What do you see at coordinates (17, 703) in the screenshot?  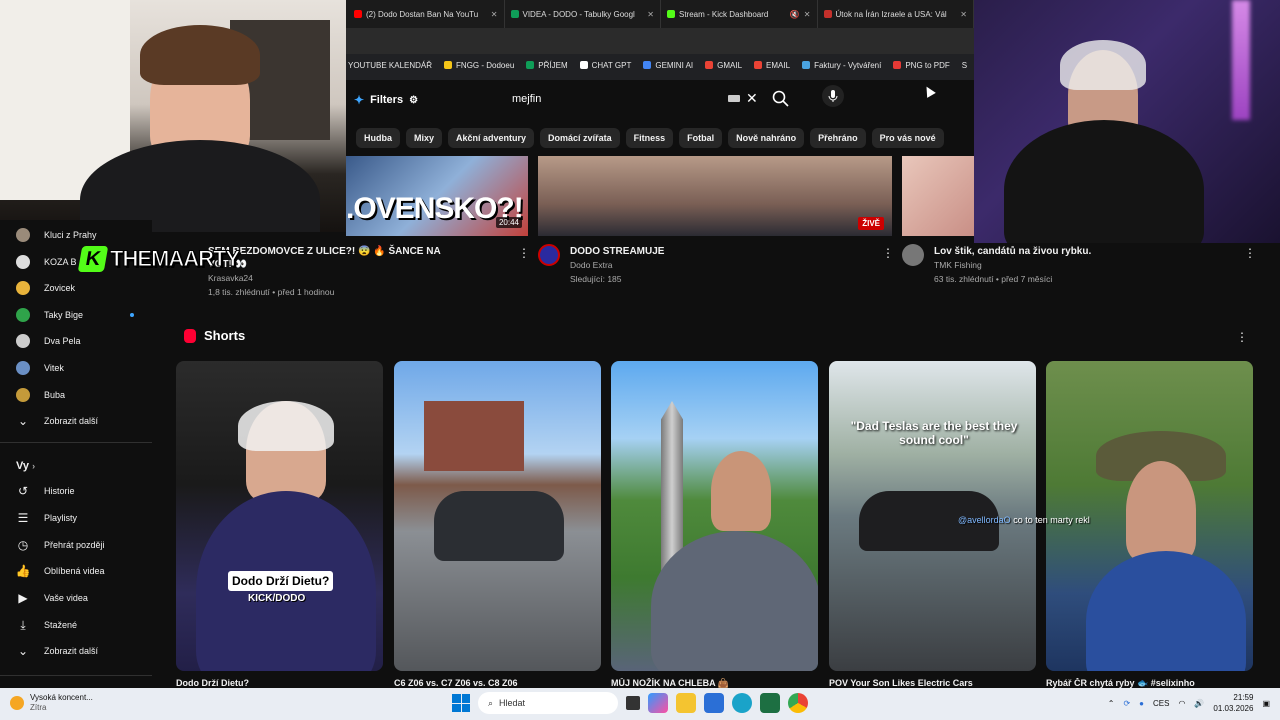 I see `weather-icon` at bounding box center [17, 703].